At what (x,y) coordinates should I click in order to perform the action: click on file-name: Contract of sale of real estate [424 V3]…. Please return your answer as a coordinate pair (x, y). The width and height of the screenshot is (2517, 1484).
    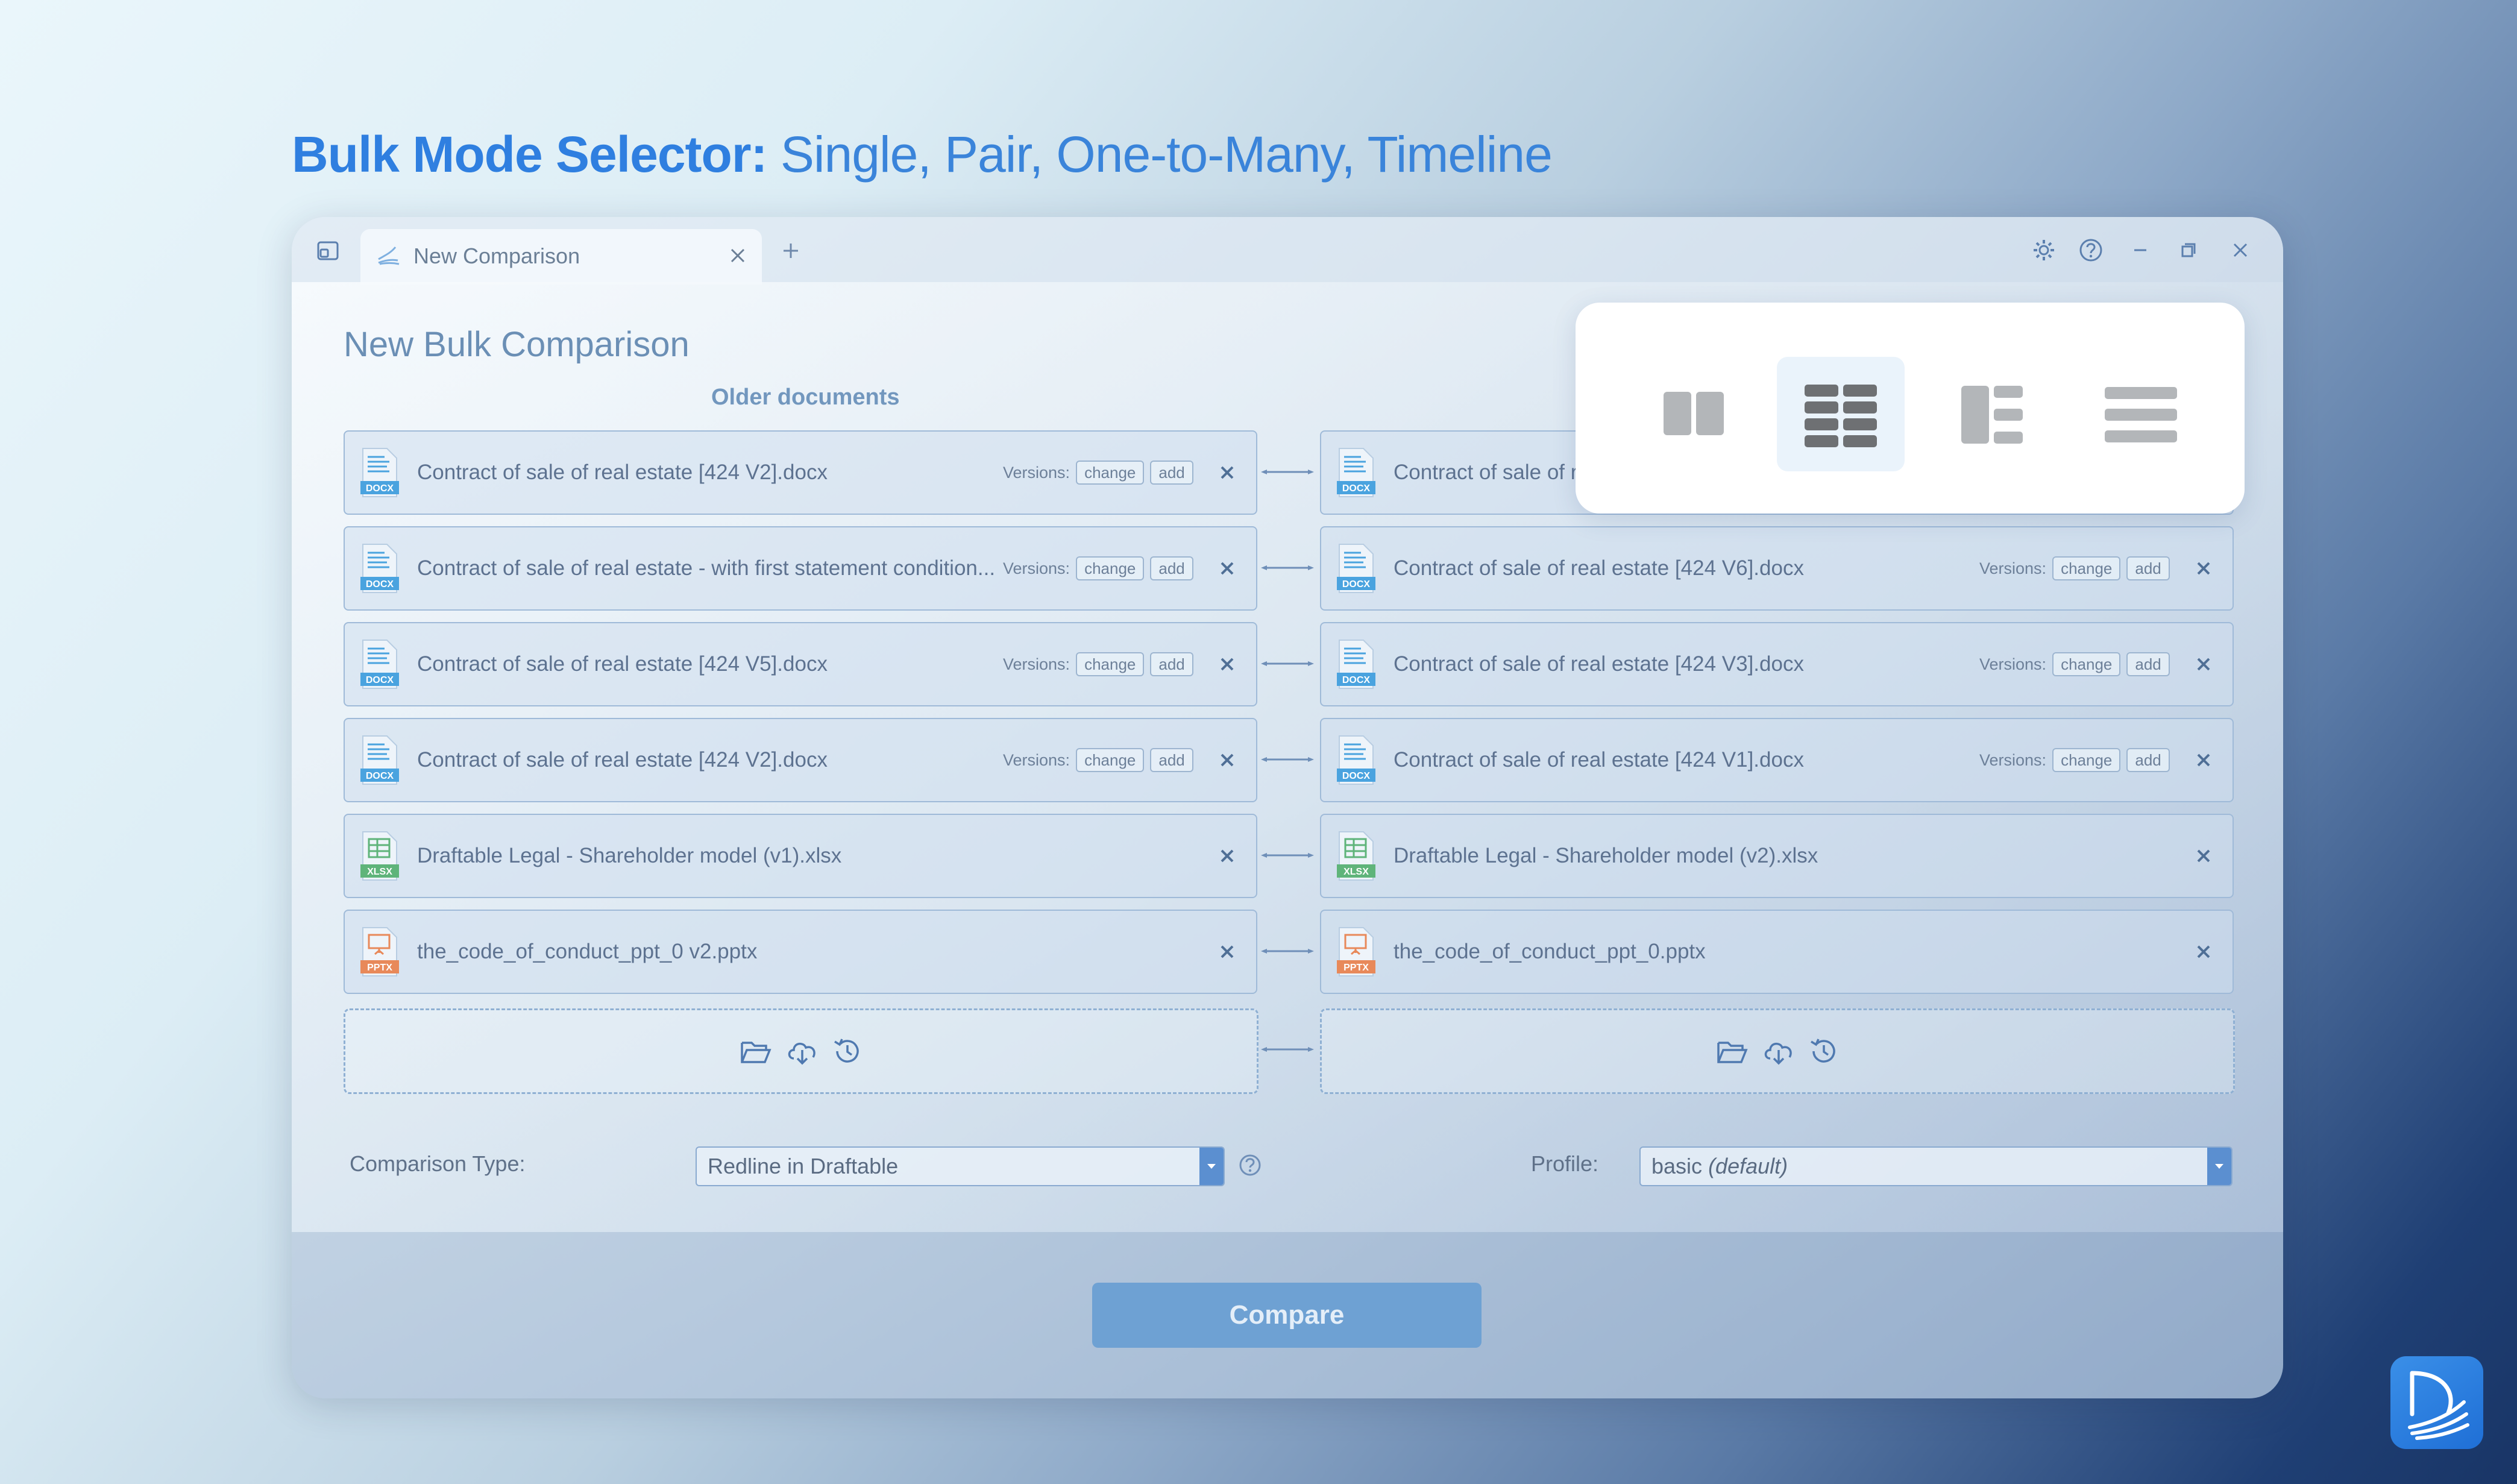
    Looking at the image, I should click on (1599, 664).